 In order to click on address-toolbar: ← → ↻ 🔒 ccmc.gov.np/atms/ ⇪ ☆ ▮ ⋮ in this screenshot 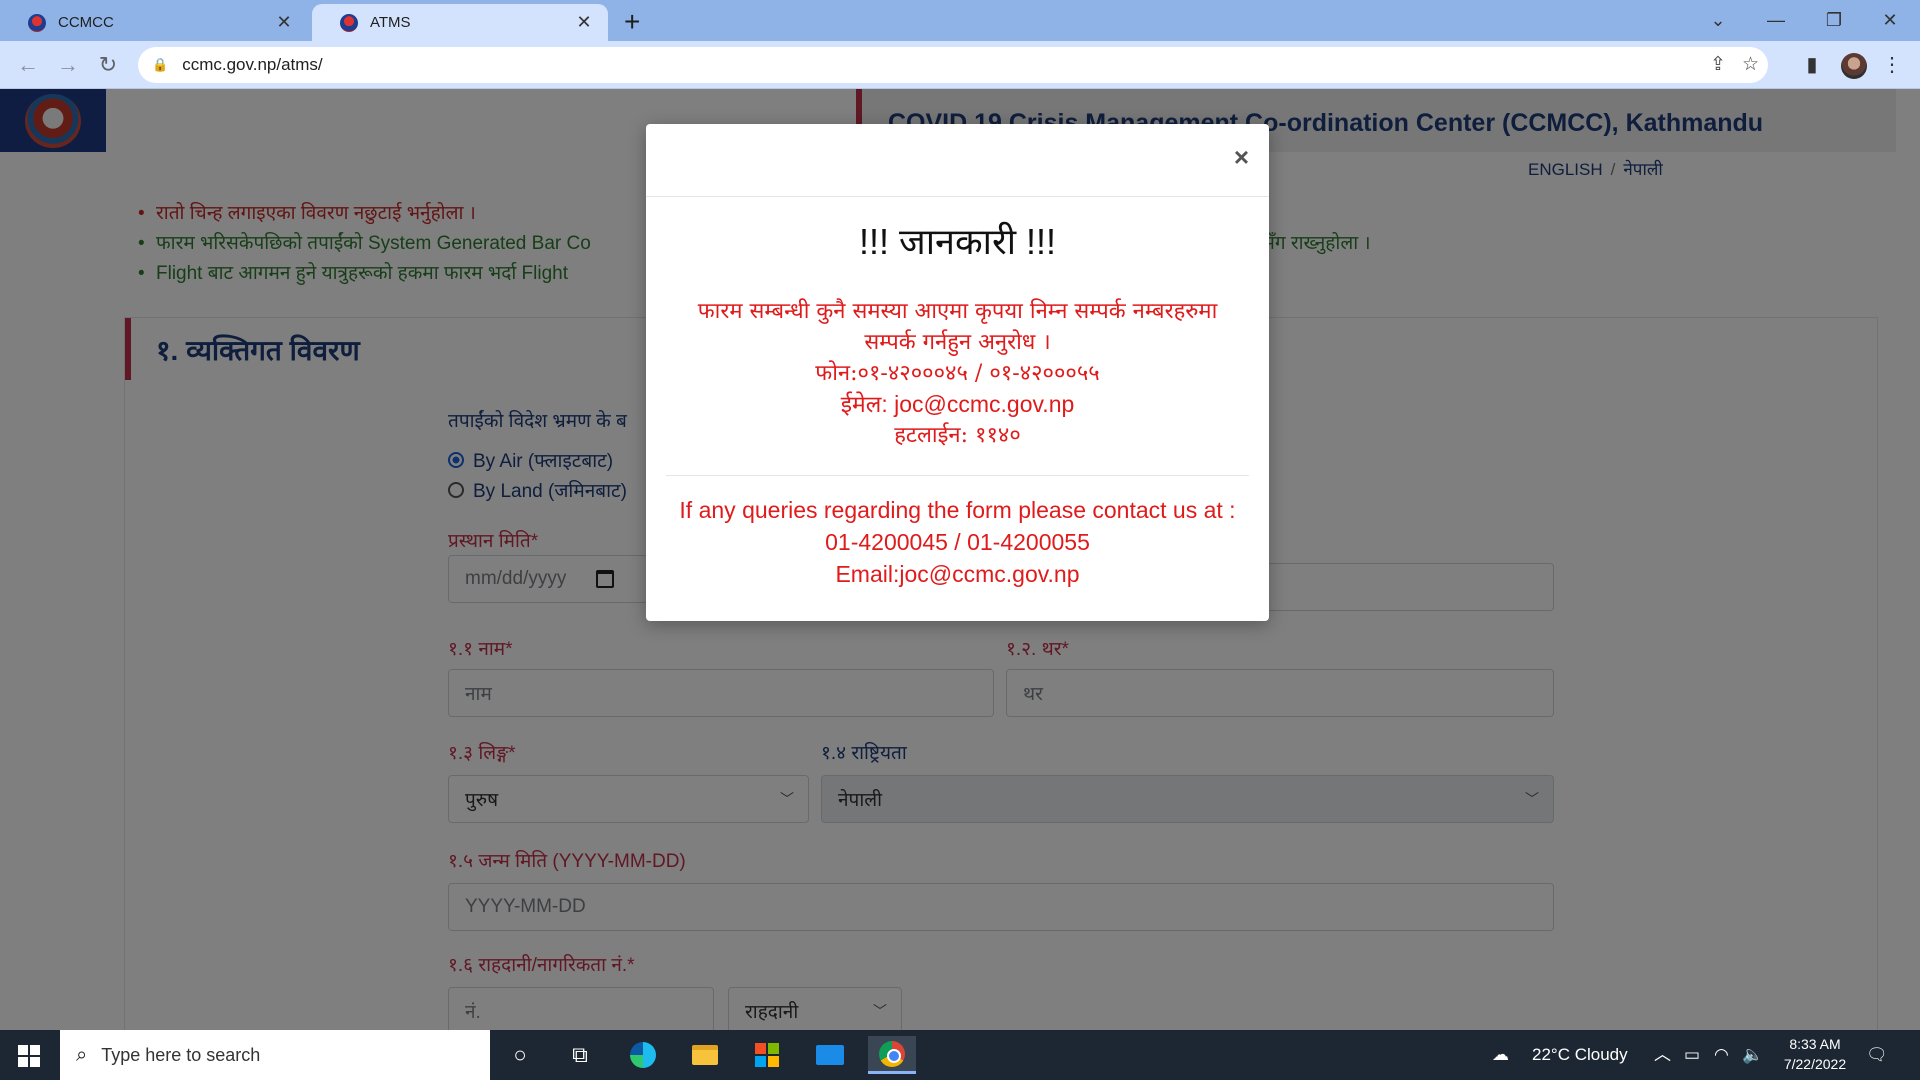, I will do `click(960, 65)`.